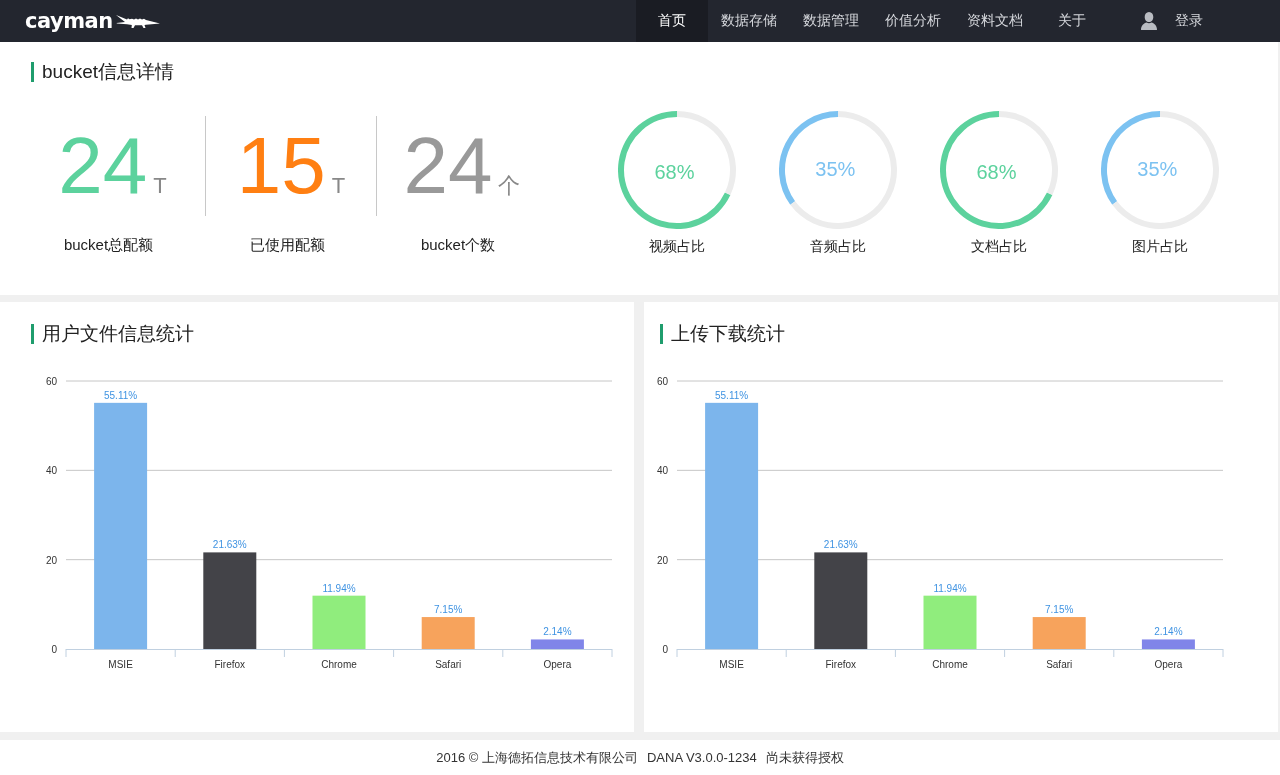  I want to click on ring-label: 视频占比, so click(677, 246).